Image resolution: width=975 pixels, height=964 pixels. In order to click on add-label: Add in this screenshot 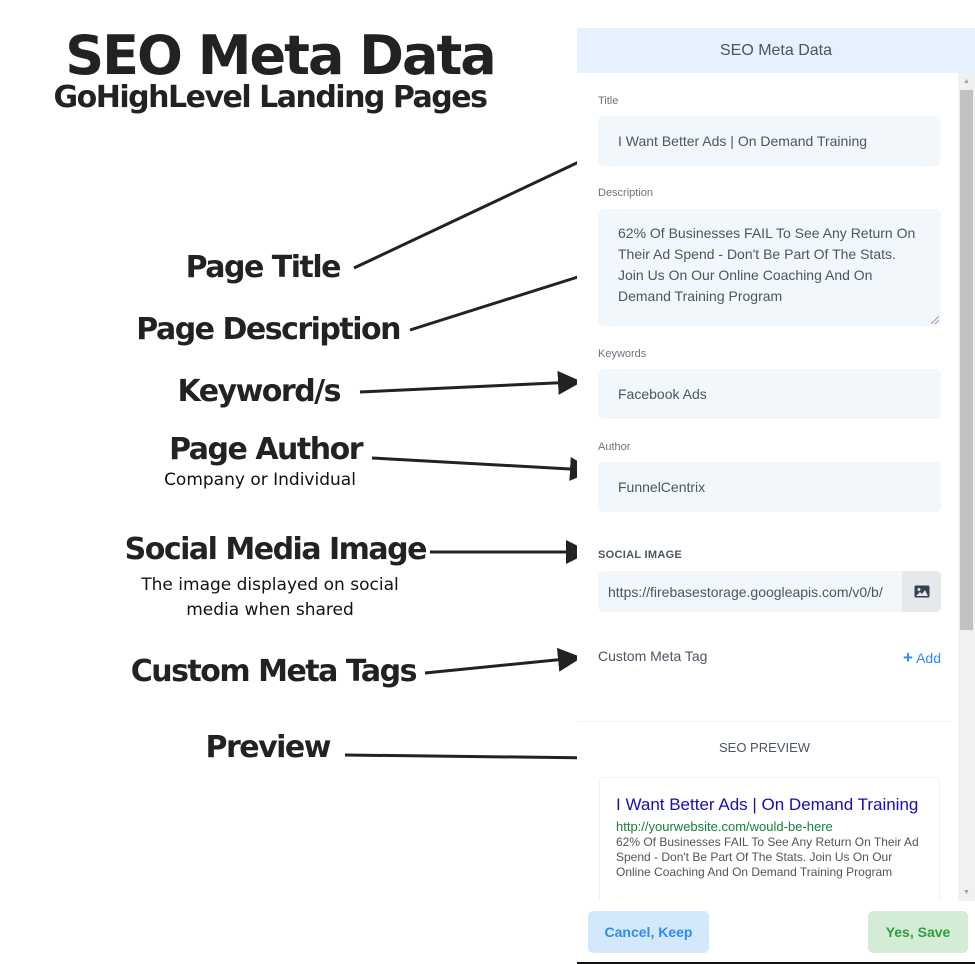, I will do `click(928, 658)`.